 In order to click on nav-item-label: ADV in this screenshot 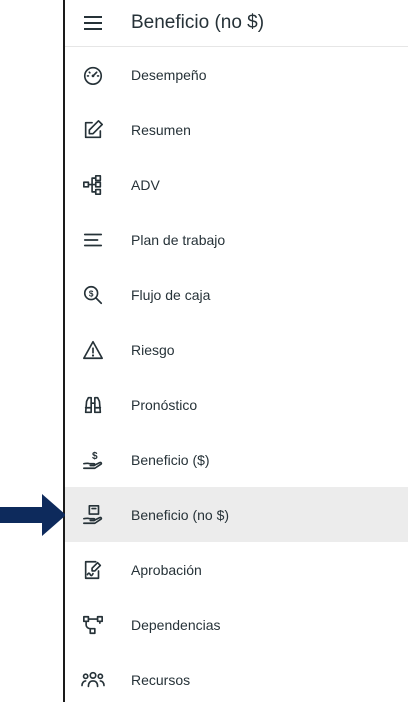, I will do `click(145, 184)`.